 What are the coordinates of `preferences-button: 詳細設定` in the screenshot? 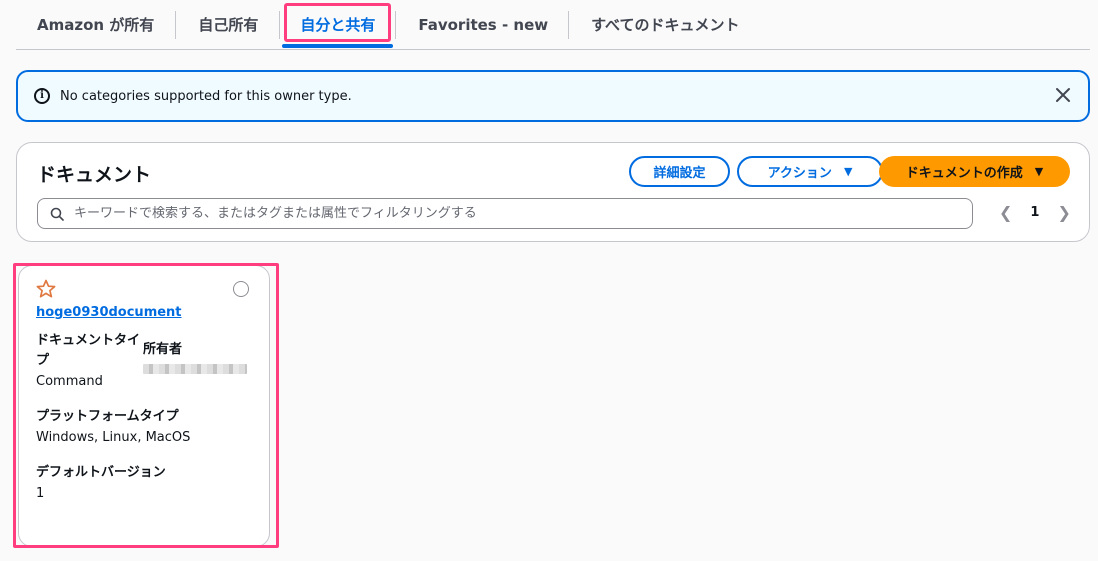 It's located at (679, 171).